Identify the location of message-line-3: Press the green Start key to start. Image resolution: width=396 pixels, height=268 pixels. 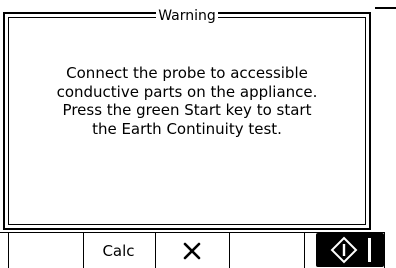
(187, 110).